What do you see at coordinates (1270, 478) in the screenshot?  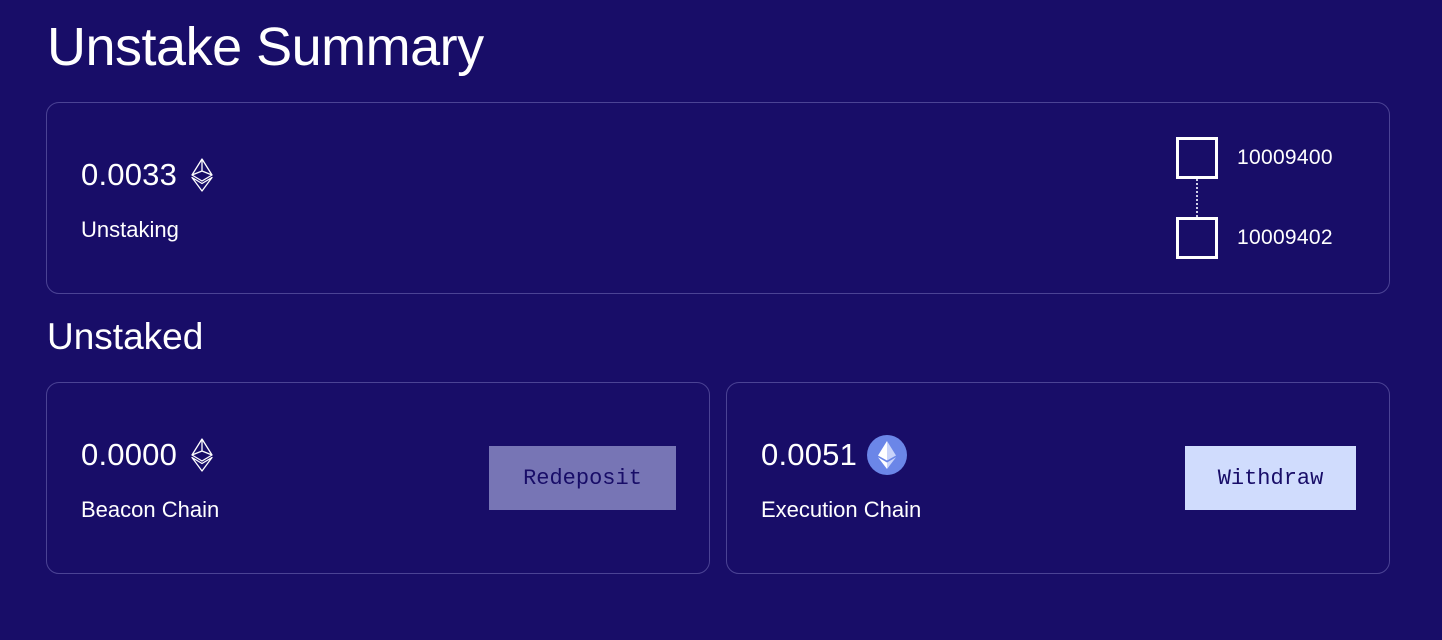 I see `withdraw-button: Withdraw` at bounding box center [1270, 478].